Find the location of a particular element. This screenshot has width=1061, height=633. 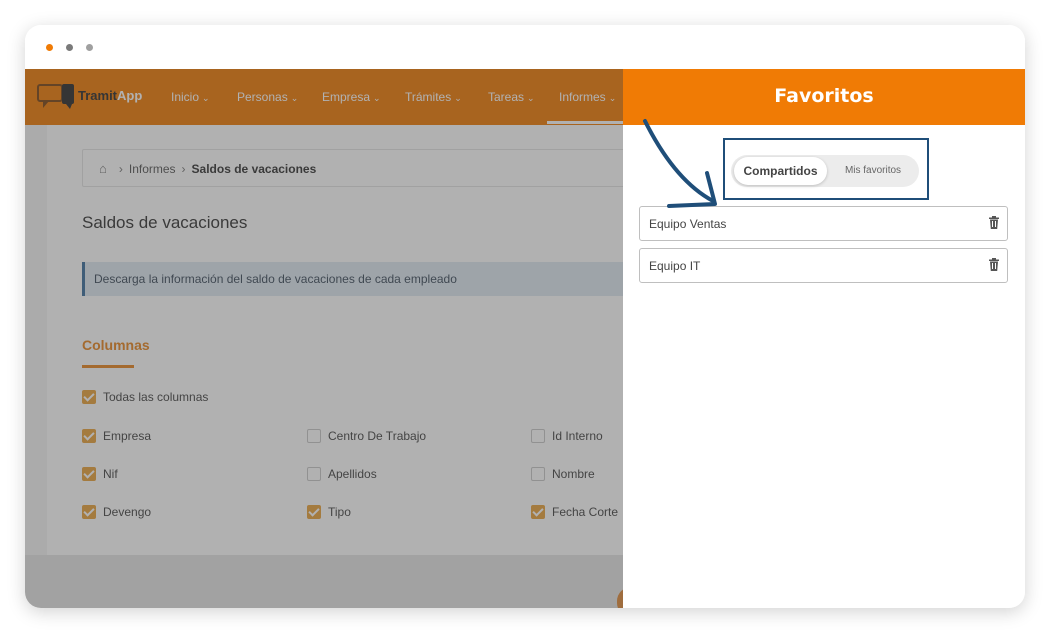

window-dot-orange is located at coordinates (49, 47).